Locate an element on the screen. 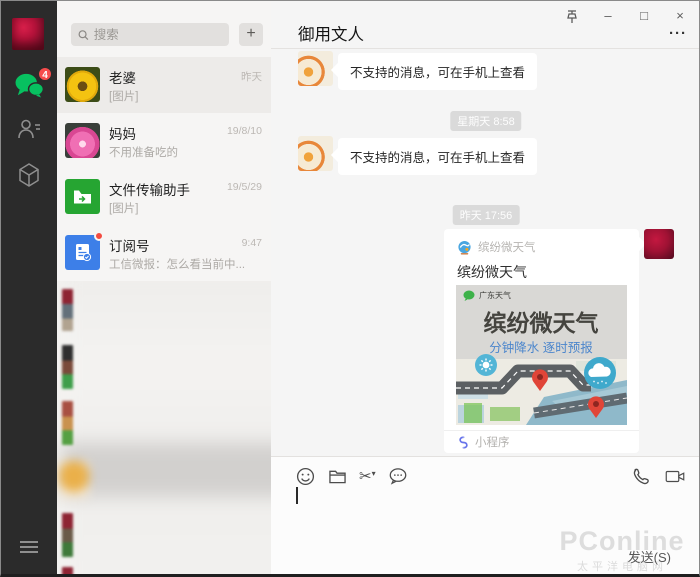 The image size is (700, 577). emoji-icon is located at coordinates (305, 476).